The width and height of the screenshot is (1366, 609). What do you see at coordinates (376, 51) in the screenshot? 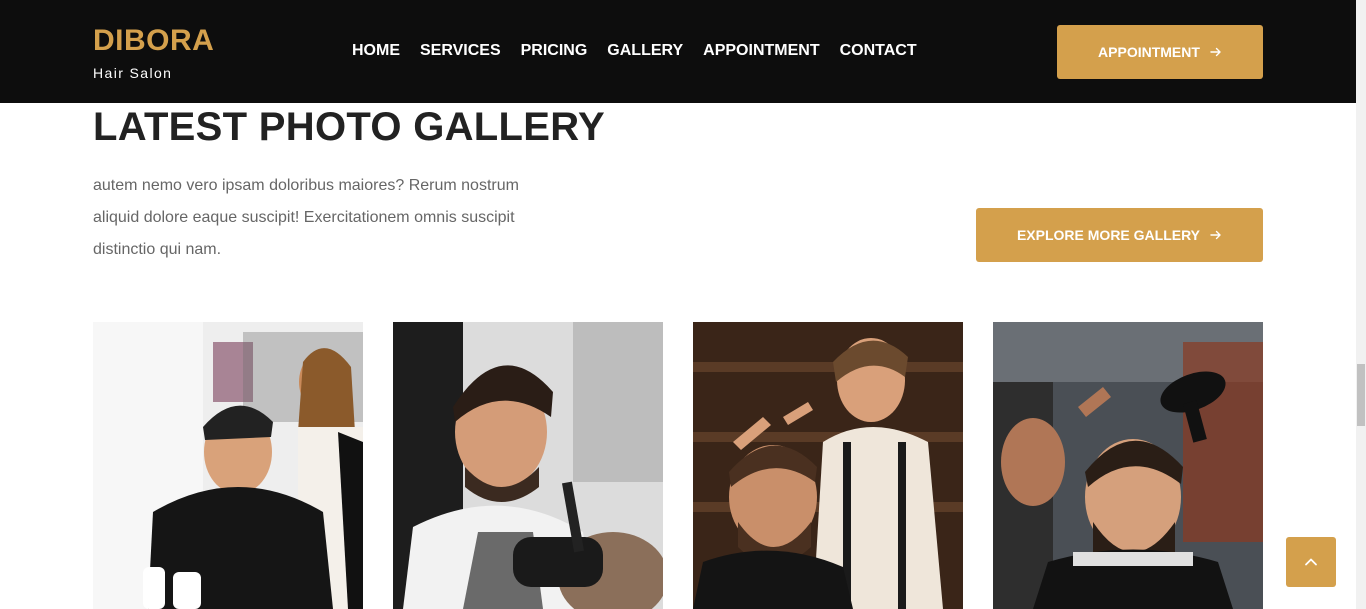
I see `nav-home: HOME` at bounding box center [376, 51].